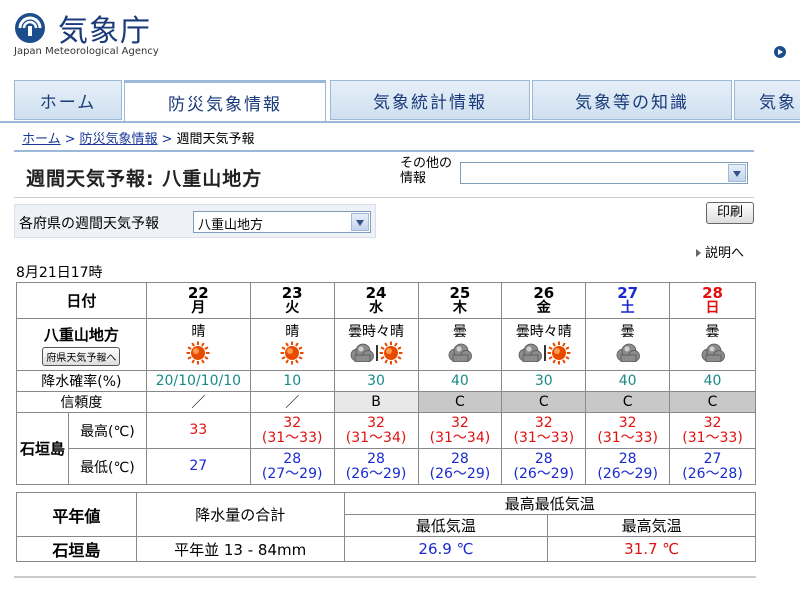 Image resolution: width=800 pixels, height=600 pixels. Describe the element at coordinates (119, 139) in the screenshot. I see `breadcrumb-disaster-info: 防災気象情報` at that location.